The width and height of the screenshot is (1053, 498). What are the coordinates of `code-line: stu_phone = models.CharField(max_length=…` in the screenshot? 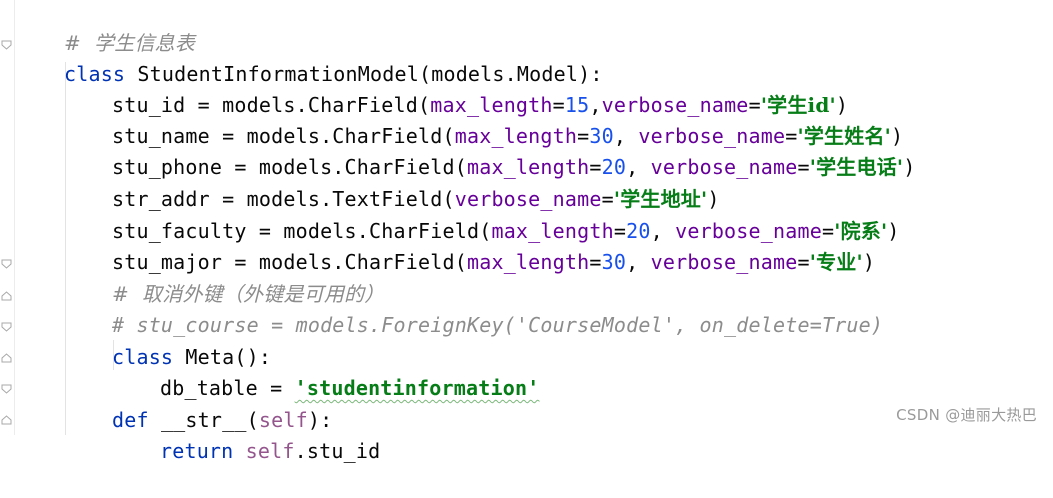 It's located at (489, 150).